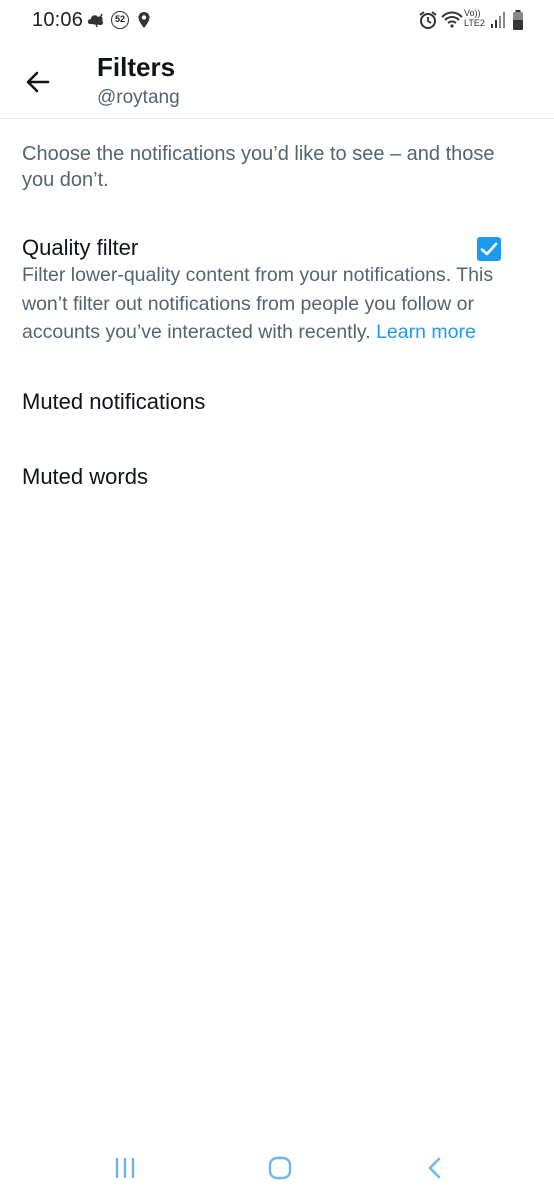  What do you see at coordinates (277, 403) in the screenshot?
I see `muted-notifications-item: Muted notifications` at bounding box center [277, 403].